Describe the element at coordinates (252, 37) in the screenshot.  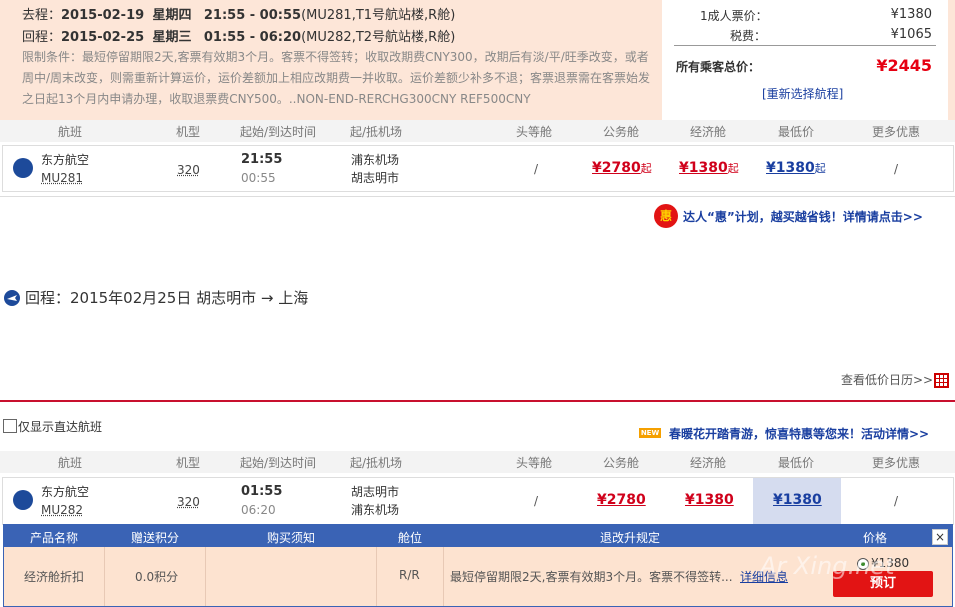
I see `inbound-time: 01:55 - 06:20` at that location.